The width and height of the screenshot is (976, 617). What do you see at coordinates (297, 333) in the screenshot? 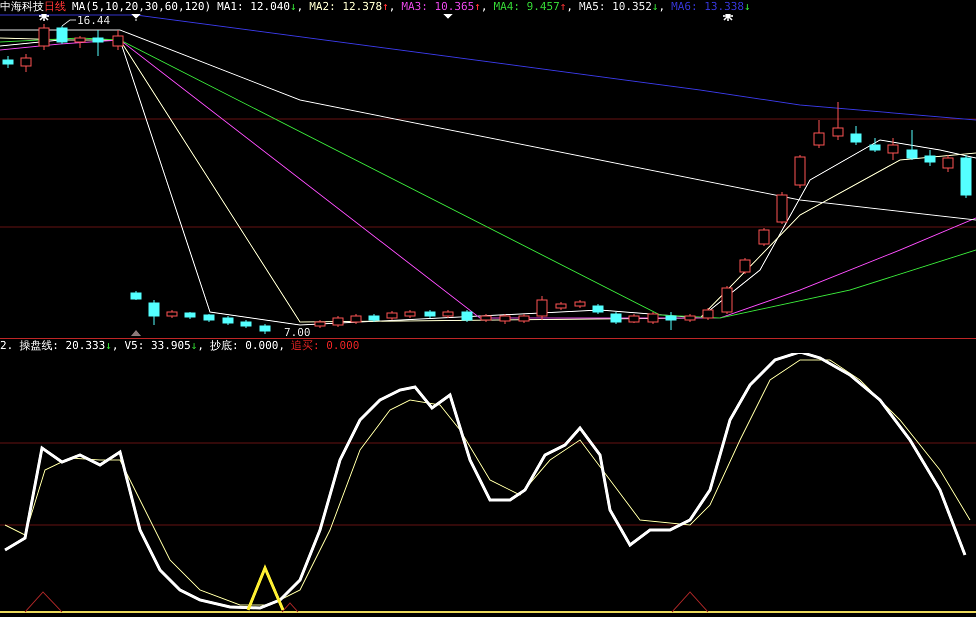
I see `low-price-label: 7.00` at bounding box center [297, 333].